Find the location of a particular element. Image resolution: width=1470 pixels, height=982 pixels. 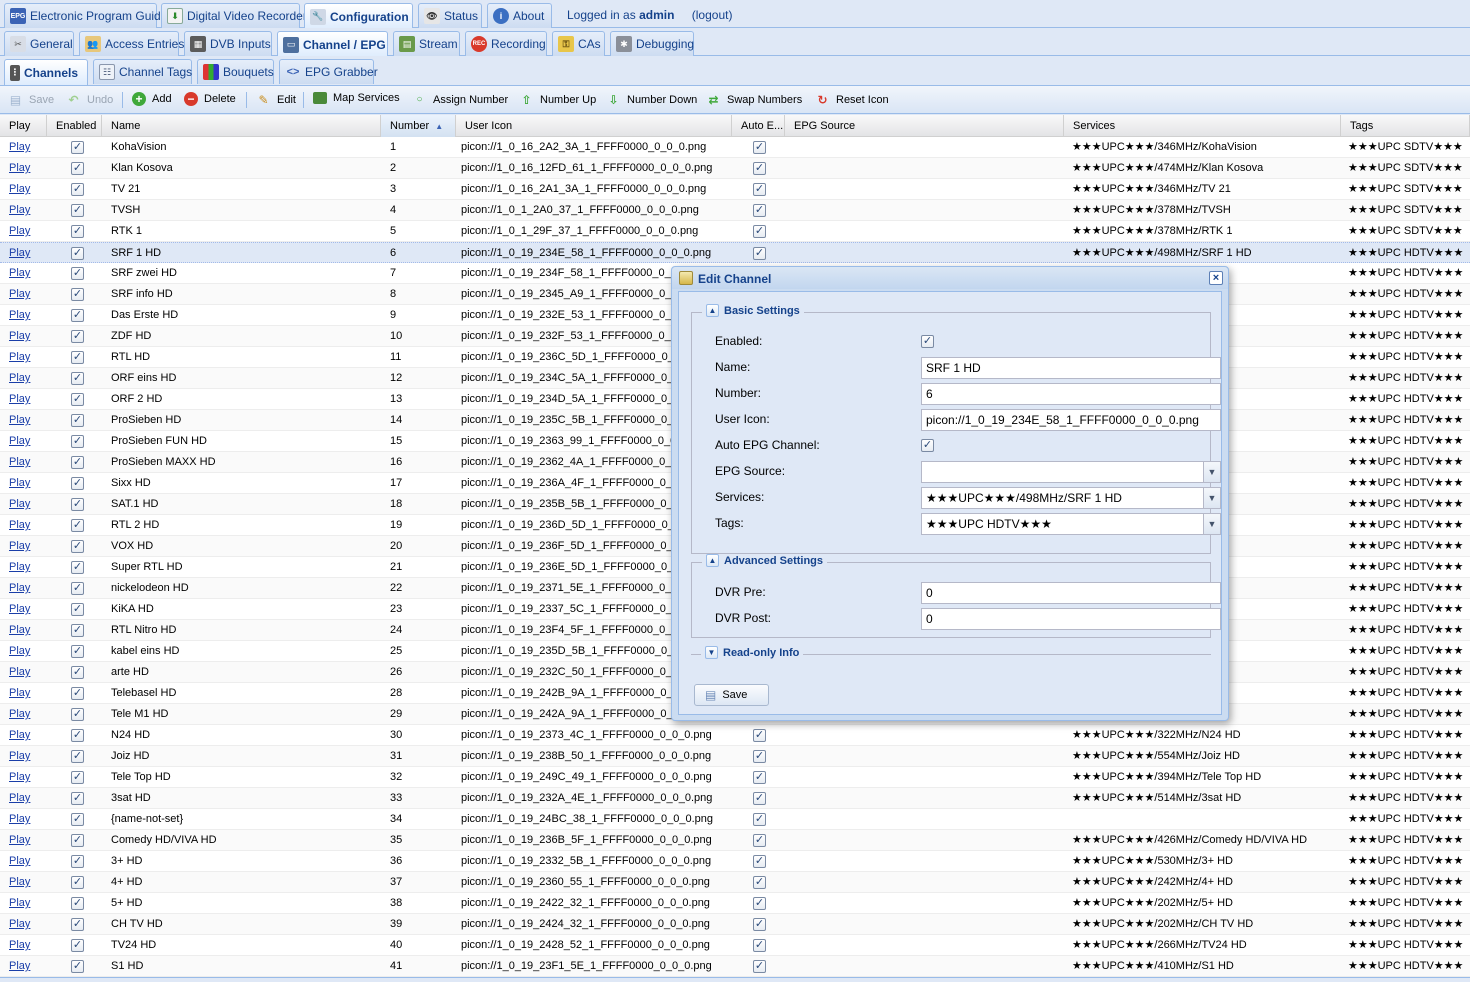

tab-general: ✂ General is located at coordinates (39, 43).